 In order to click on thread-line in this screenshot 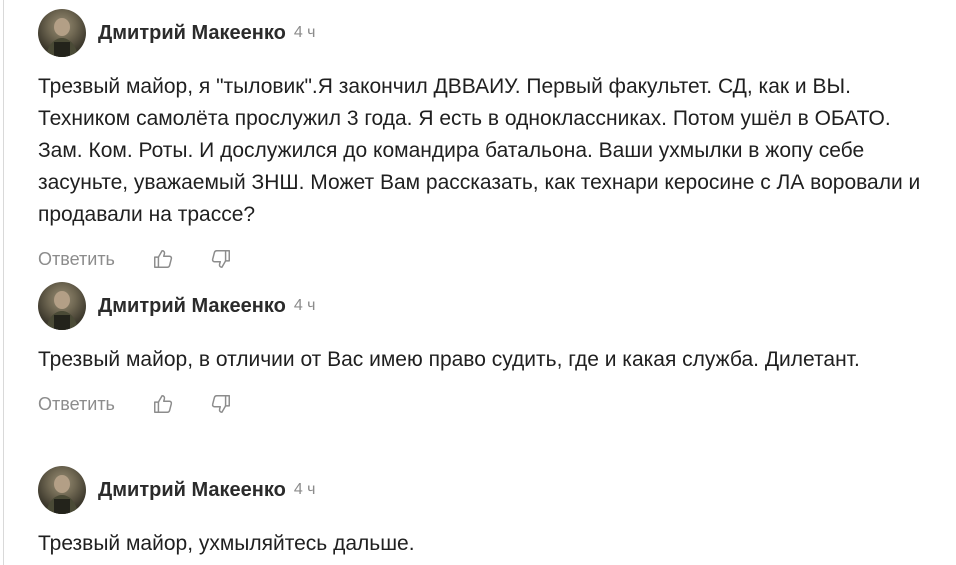, I will do `click(3, 282)`.